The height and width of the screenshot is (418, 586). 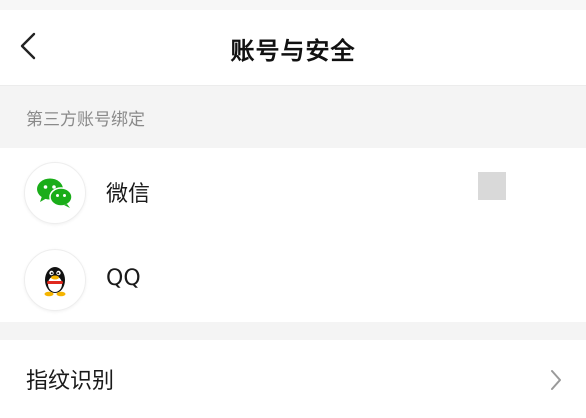 What do you see at coordinates (128, 194) in the screenshot?
I see `wechat-label: 微信` at bounding box center [128, 194].